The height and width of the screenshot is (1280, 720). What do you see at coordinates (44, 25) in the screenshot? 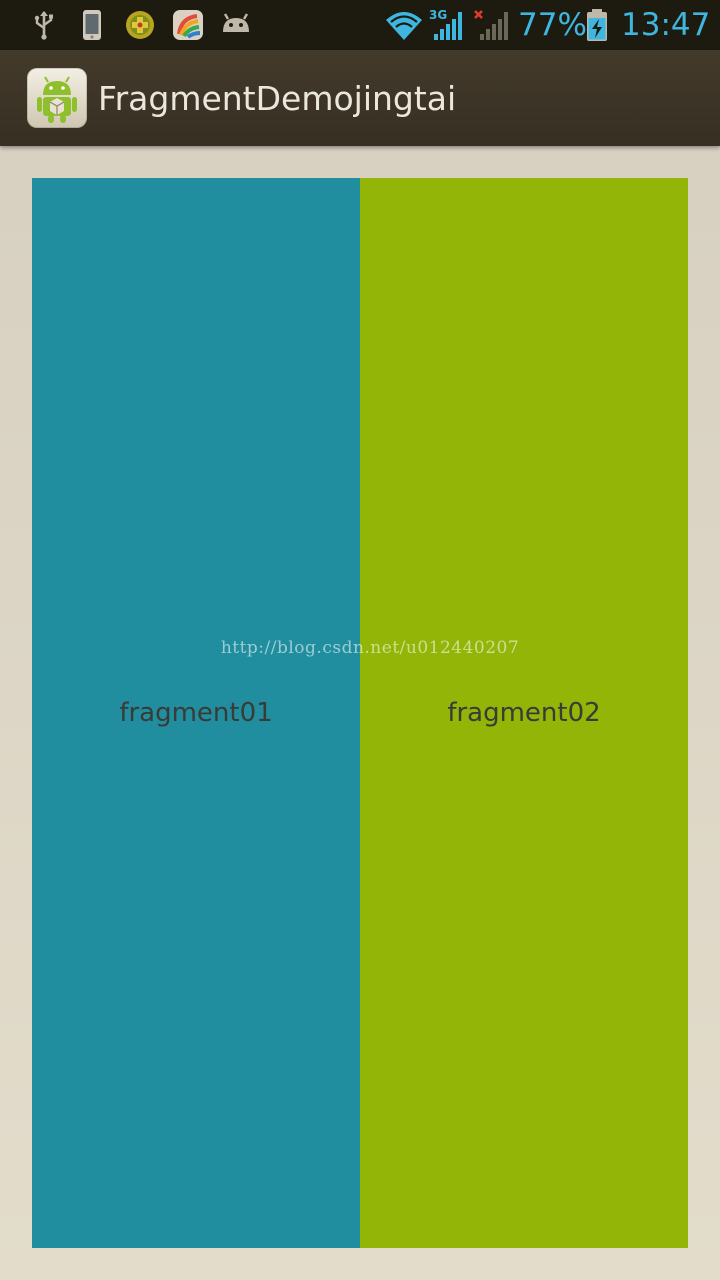
I see `usb-icon` at bounding box center [44, 25].